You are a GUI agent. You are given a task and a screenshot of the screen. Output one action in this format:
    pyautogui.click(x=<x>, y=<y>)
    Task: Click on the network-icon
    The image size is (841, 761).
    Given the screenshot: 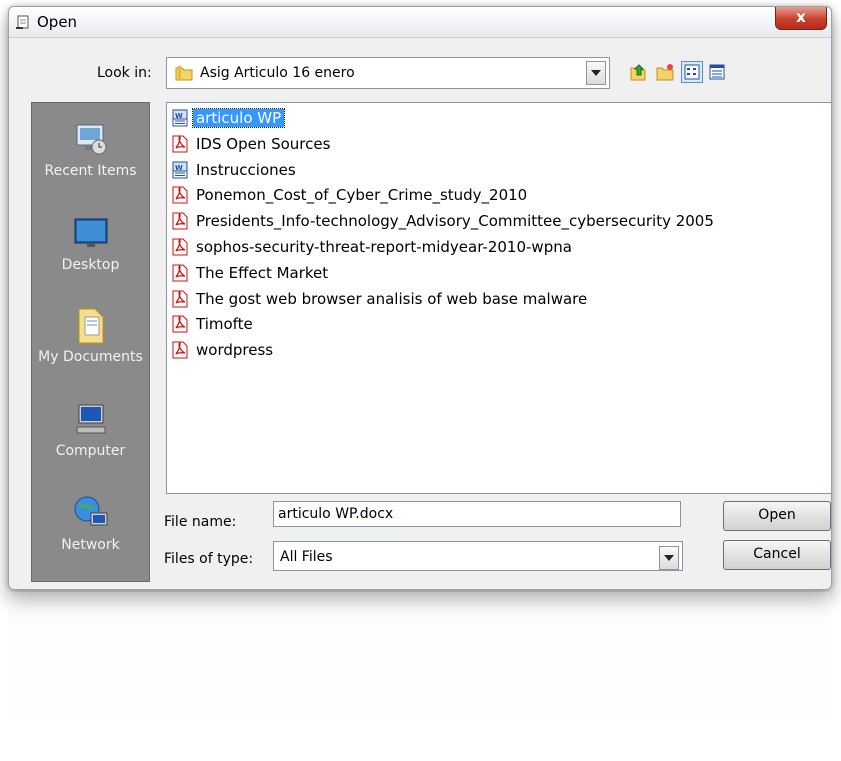 What is the action you would take?
    pyautogui.click(x=91, y=513)
    